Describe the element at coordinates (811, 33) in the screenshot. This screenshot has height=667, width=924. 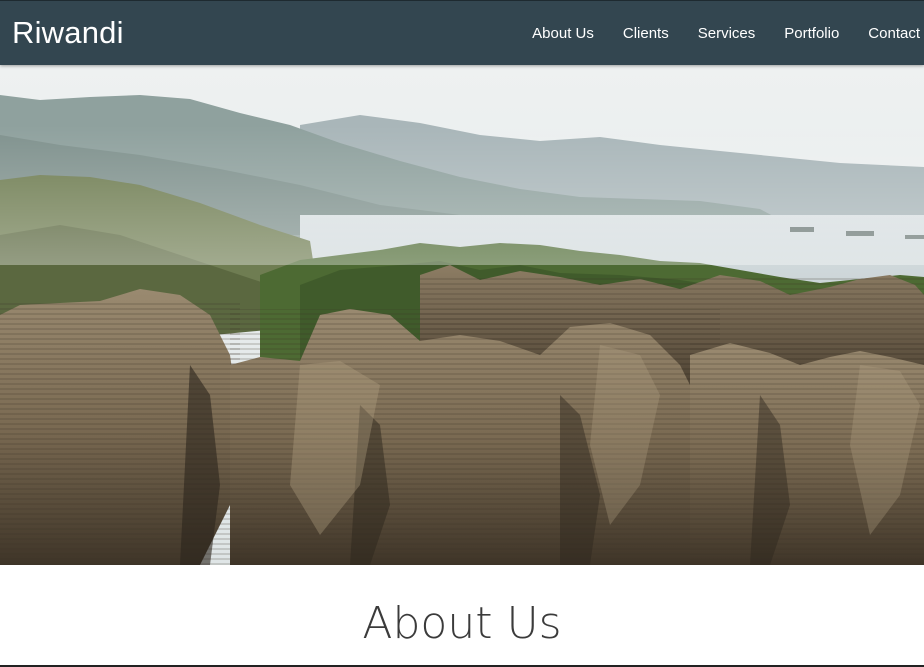
I see `nav-link-portfolio: Portfolio` at that location.